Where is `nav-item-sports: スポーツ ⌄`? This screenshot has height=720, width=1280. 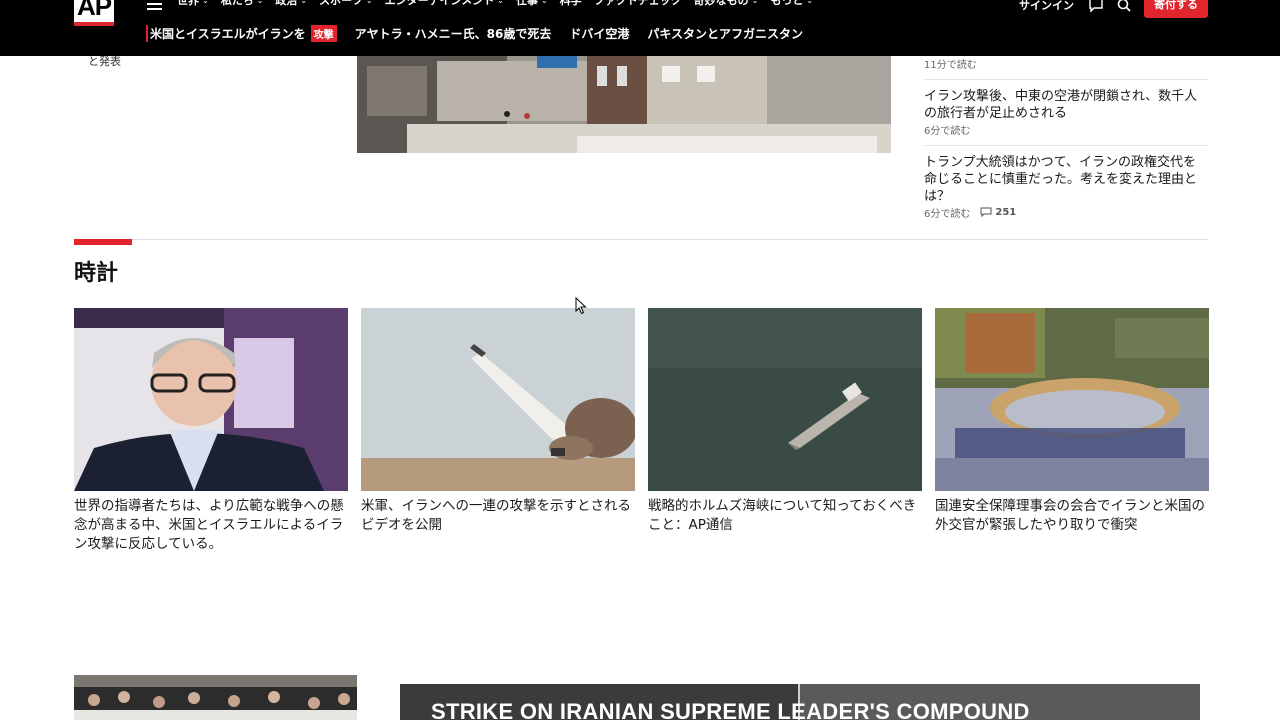 nav-item-sports: スポーツ ⌄ is located at coordinates (345, 4).